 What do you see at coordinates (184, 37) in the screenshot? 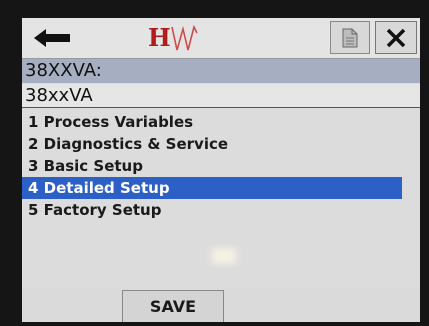
I see `logo-wave-icon` at bounding box center [184, 37].